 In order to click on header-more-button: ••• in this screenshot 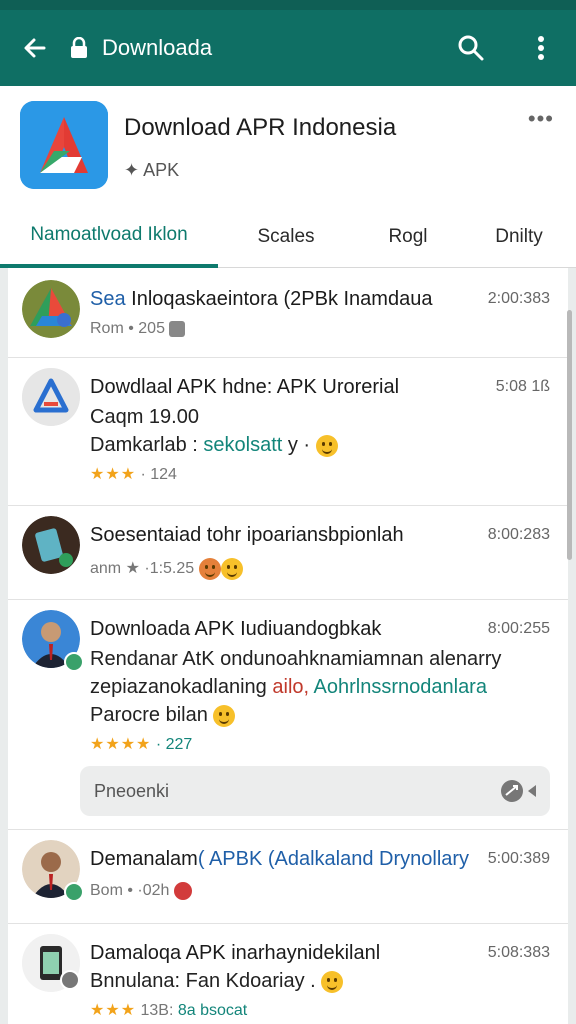, I will do `click(541, 119)`.